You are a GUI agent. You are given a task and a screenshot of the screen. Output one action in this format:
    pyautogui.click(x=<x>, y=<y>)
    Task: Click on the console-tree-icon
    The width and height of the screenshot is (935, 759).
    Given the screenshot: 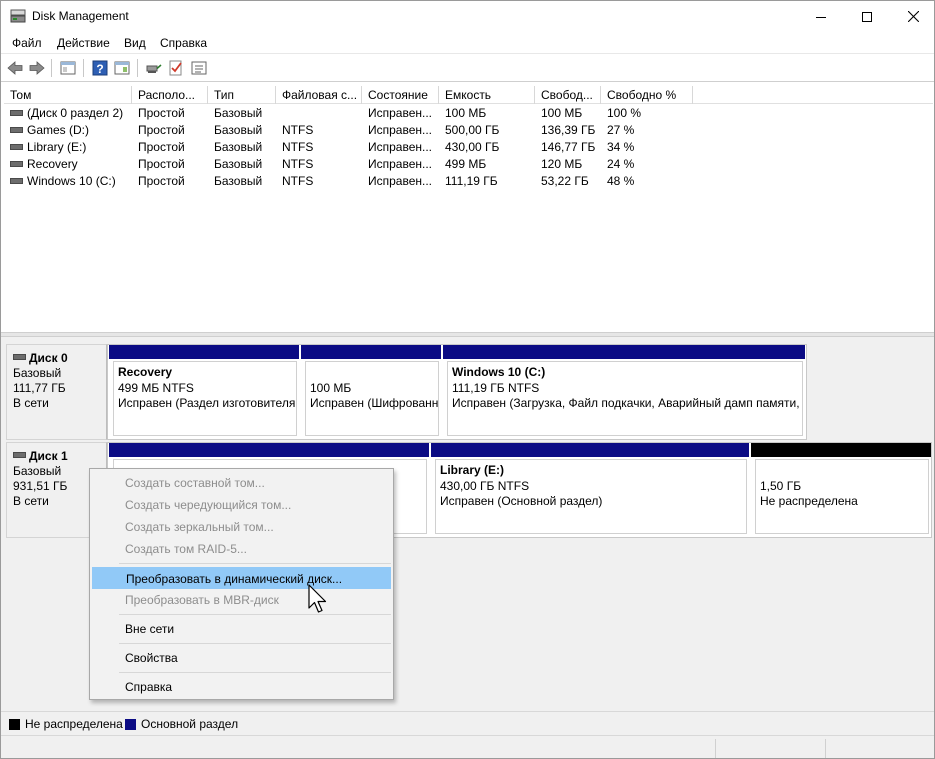 What is the action you would take?
    pyautogui.click(x=68, y=68)
    